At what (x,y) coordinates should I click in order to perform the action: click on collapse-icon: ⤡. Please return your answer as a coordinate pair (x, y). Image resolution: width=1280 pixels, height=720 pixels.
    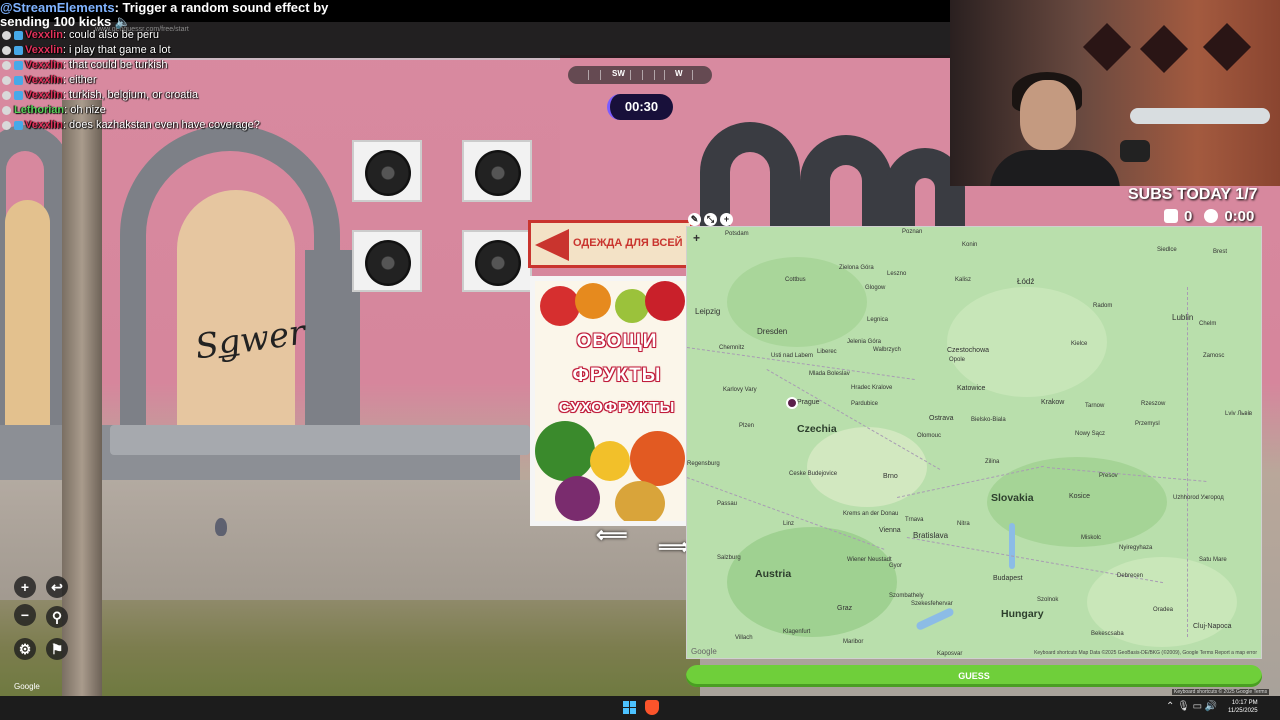
    Looking at the image, I should click on (710, 219).